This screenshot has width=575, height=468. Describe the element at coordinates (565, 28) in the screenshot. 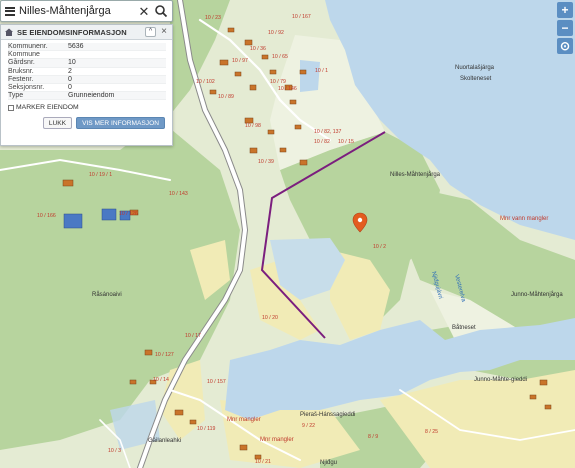

I see `zoom-out-button: −` at that location.